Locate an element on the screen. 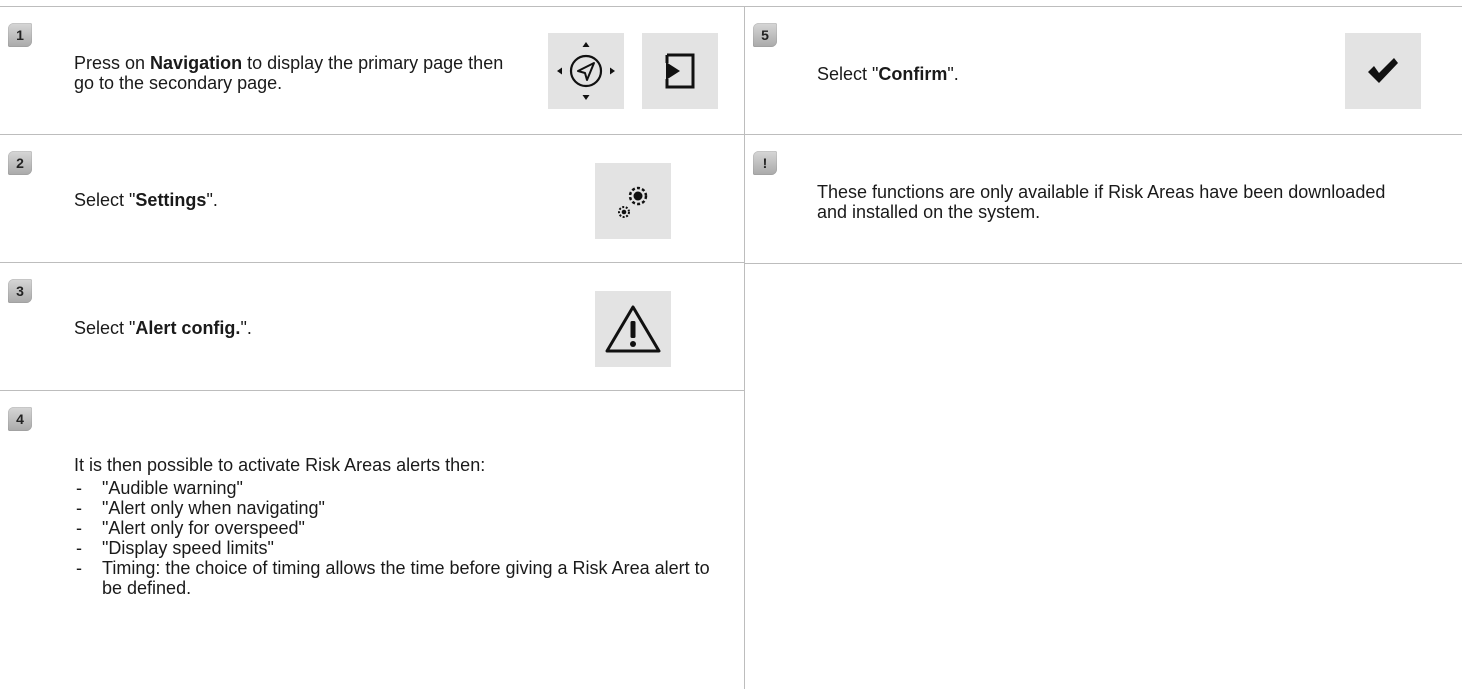  step-number-badge: 4 is located at coordinates (20, 419).